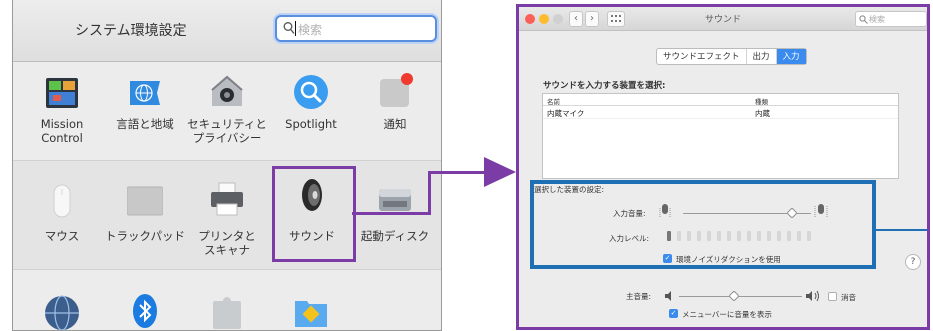 The height and width of the screenshot is (331, 933). I want to click on extensions-icon, so click(227, 313).